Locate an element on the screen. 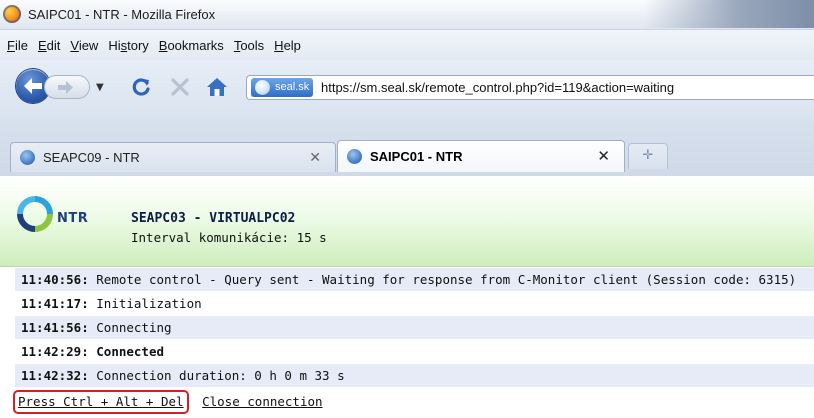  log-timestamp: 11:42:29: is located at coordinates (55, 351).